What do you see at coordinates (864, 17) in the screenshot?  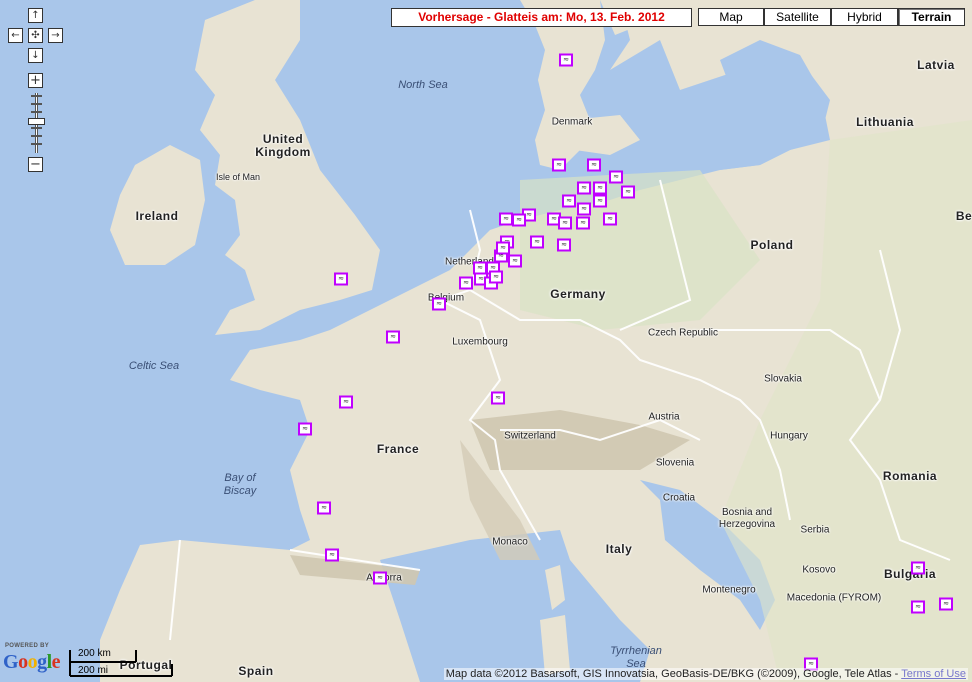 I see `maptype-hybrid-button: Hybrid` at bounding box center [864, 17].